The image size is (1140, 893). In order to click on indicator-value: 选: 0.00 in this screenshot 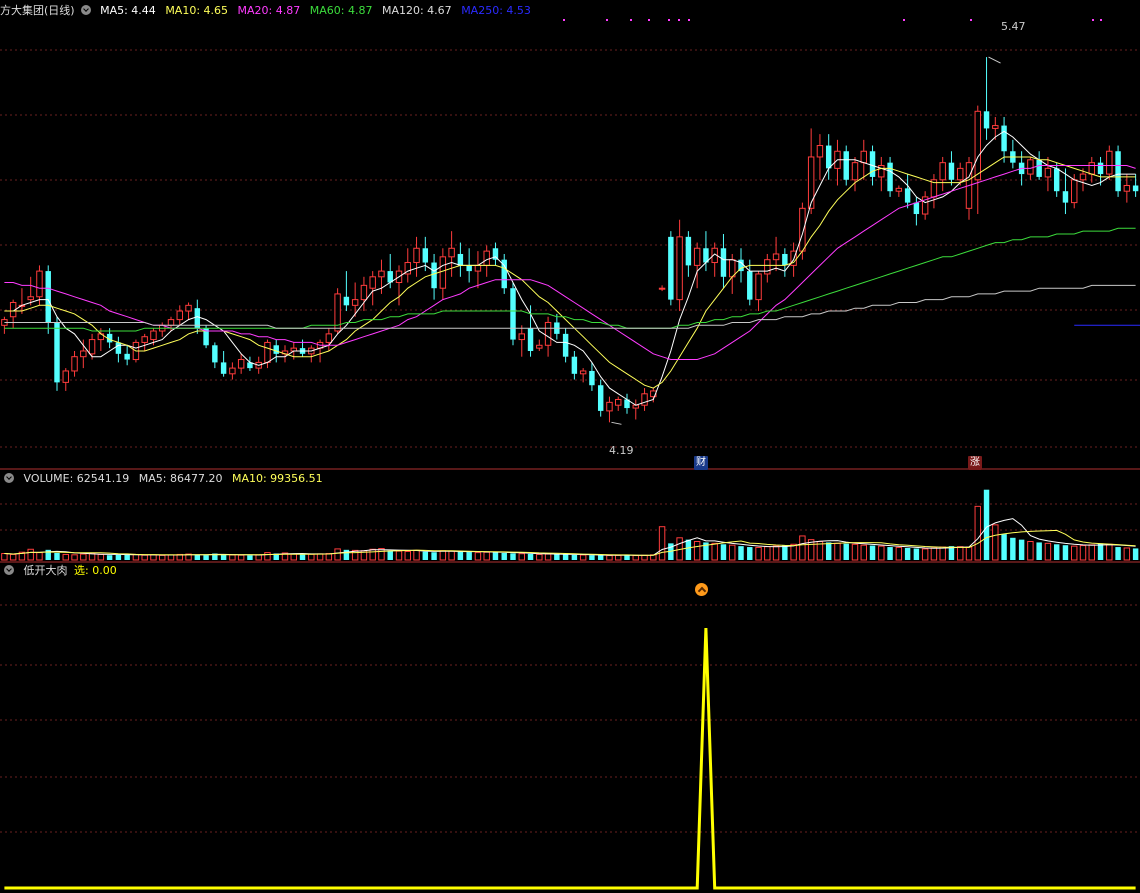, I will do `click(95, 570)`.